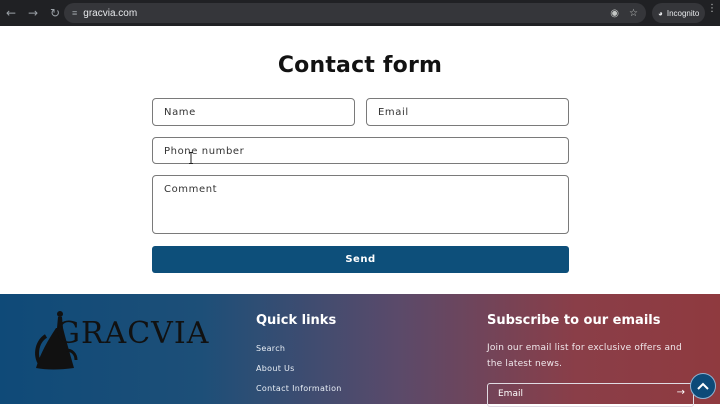 The height and width of the screenshot is (407, 720). Describe the element at coordinates (299, 388) in the screenshot. I see `footer-link-contact-information: Contact Information` at that location.